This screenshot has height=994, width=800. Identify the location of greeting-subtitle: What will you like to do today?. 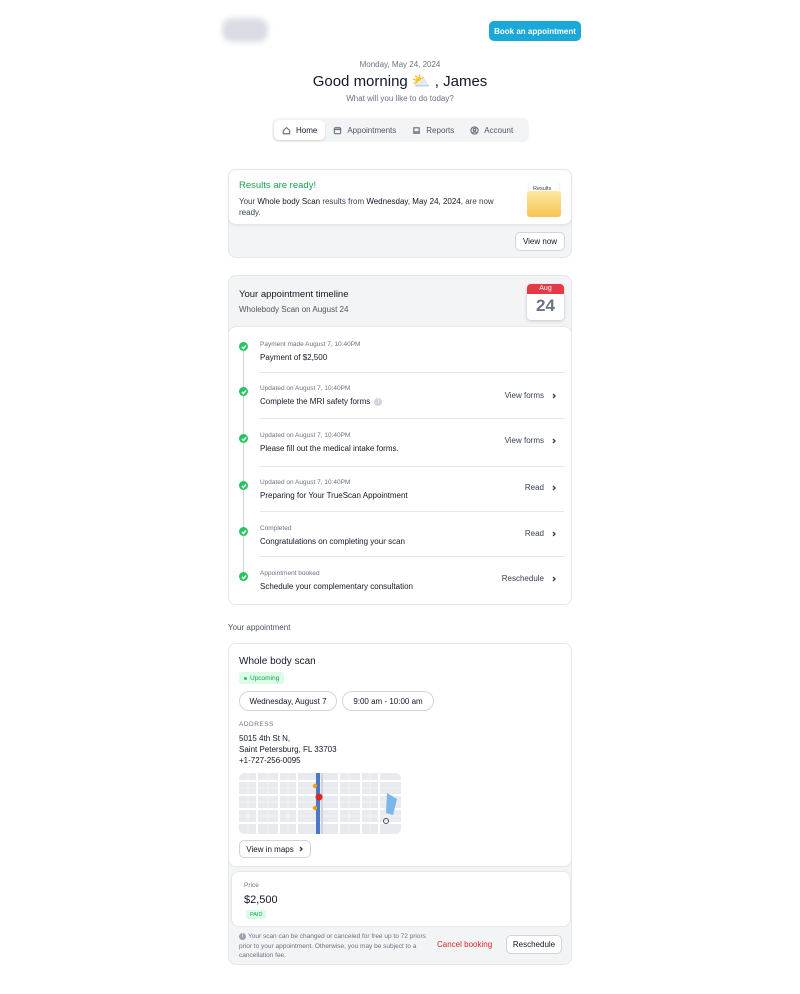
(400, 98).